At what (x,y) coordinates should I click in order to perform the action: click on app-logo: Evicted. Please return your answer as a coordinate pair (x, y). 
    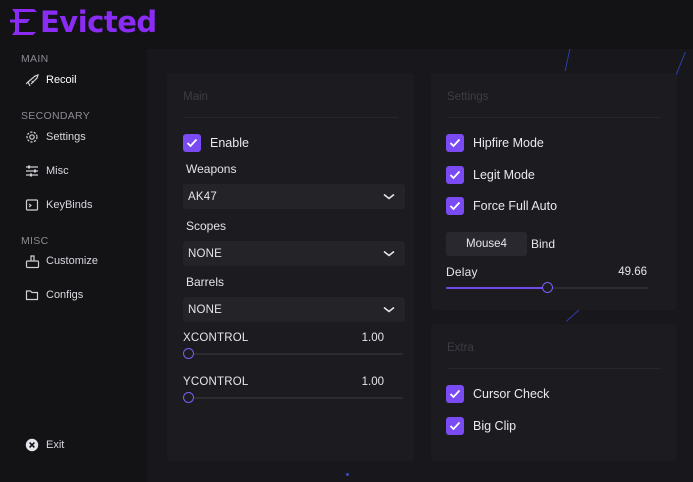
    Looking at the image, I should click on (83, 22).